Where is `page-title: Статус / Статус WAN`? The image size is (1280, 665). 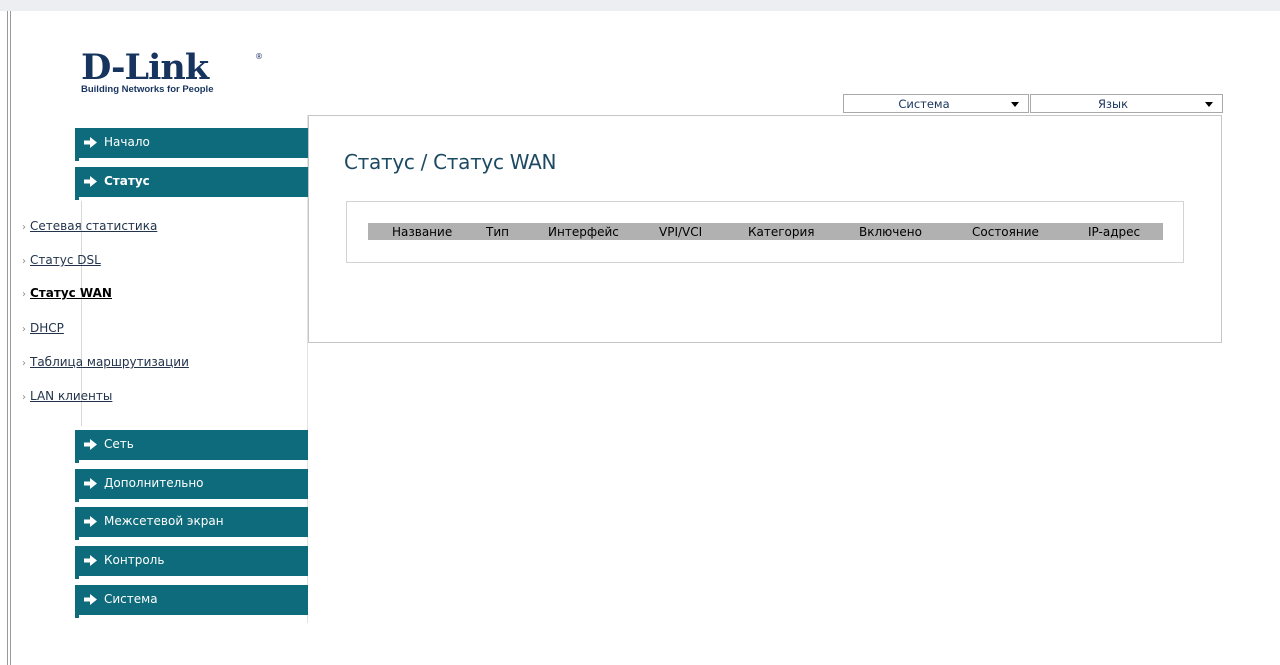
page-title: Статус / Статус WAN is located at coordinates (450, 162).